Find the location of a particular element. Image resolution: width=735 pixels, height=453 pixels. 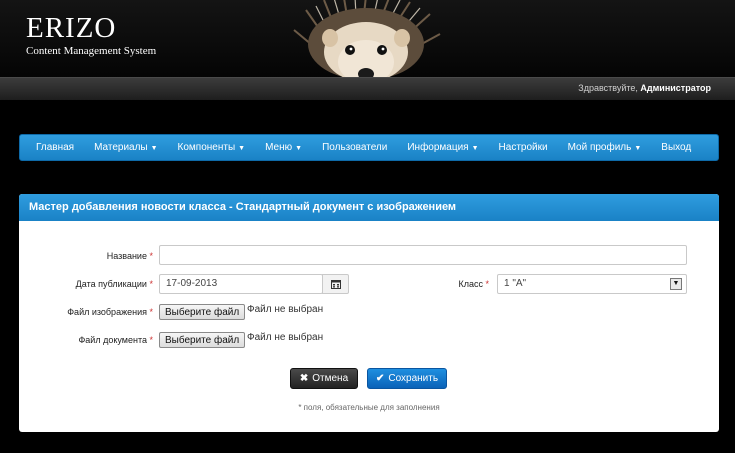

nav-item-menu: Меню ▼ is located at coordinates (283, 147).